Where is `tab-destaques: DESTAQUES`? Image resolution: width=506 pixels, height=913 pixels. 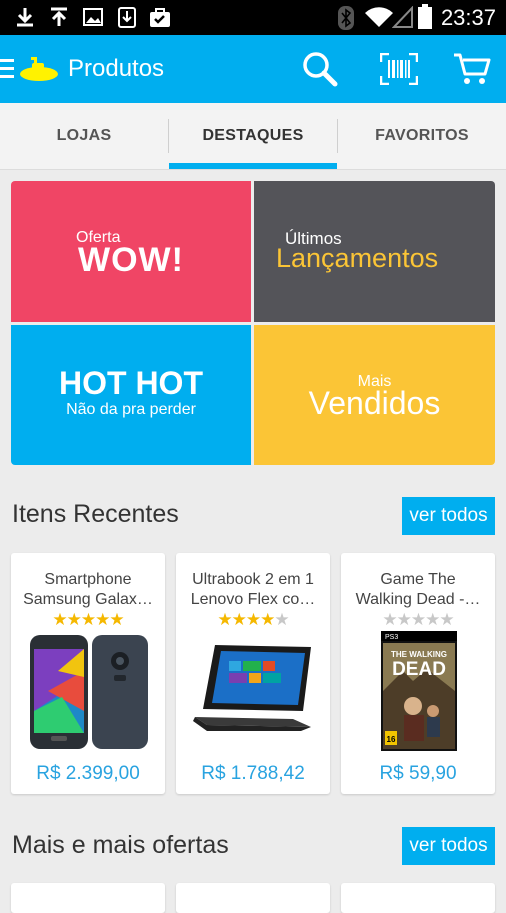 tab-destaques: DESTAQUES is located at coordinates (253, 136).